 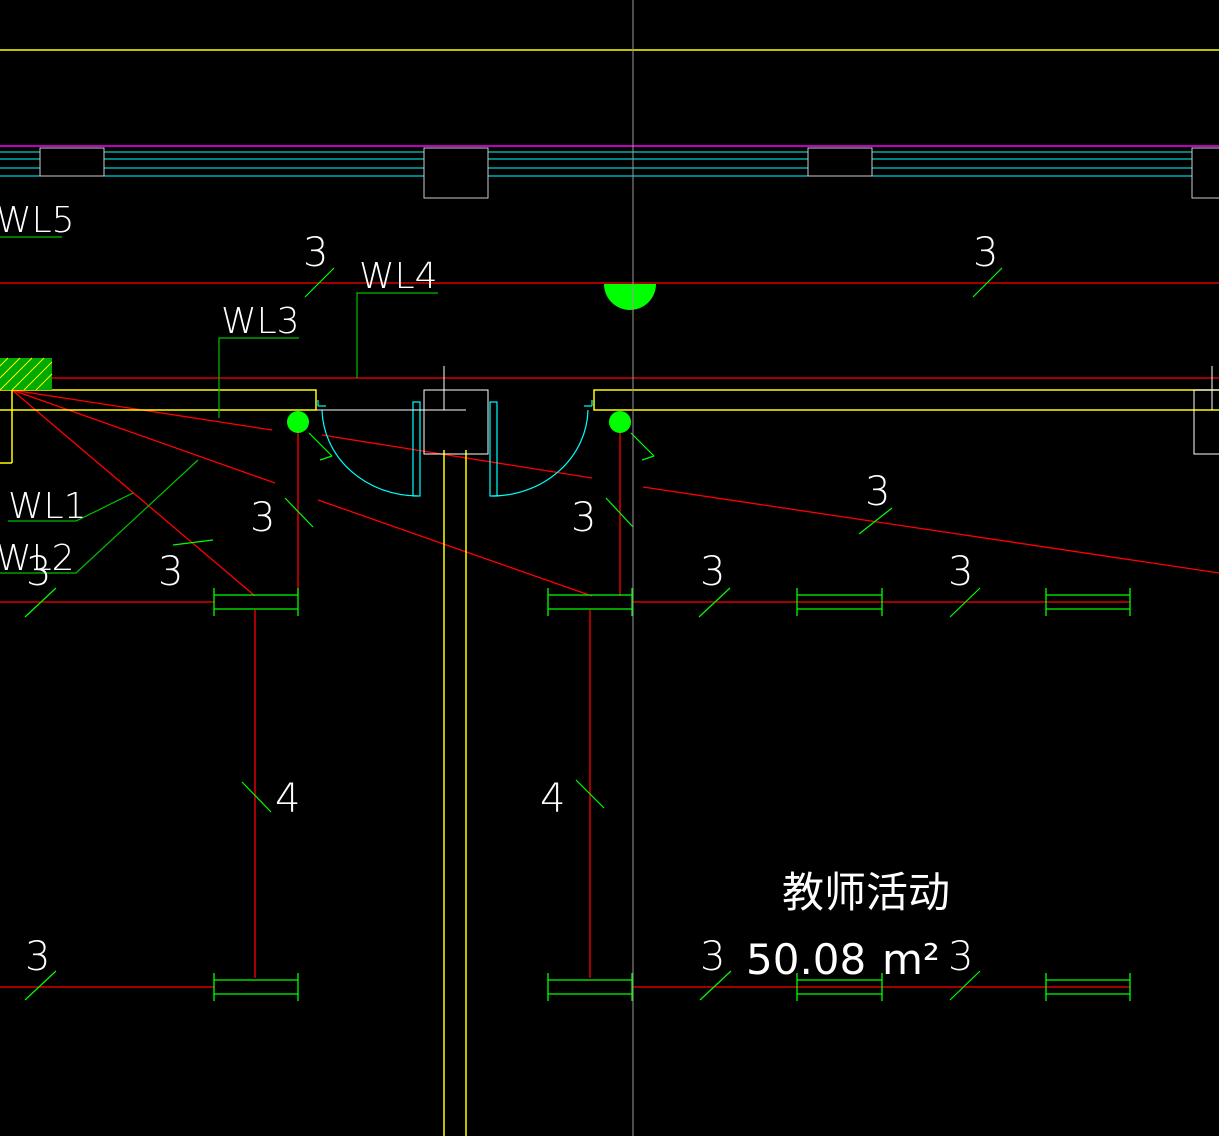 I want to click on circuit-label-wl3: WL3, so click(x=260, y=321).